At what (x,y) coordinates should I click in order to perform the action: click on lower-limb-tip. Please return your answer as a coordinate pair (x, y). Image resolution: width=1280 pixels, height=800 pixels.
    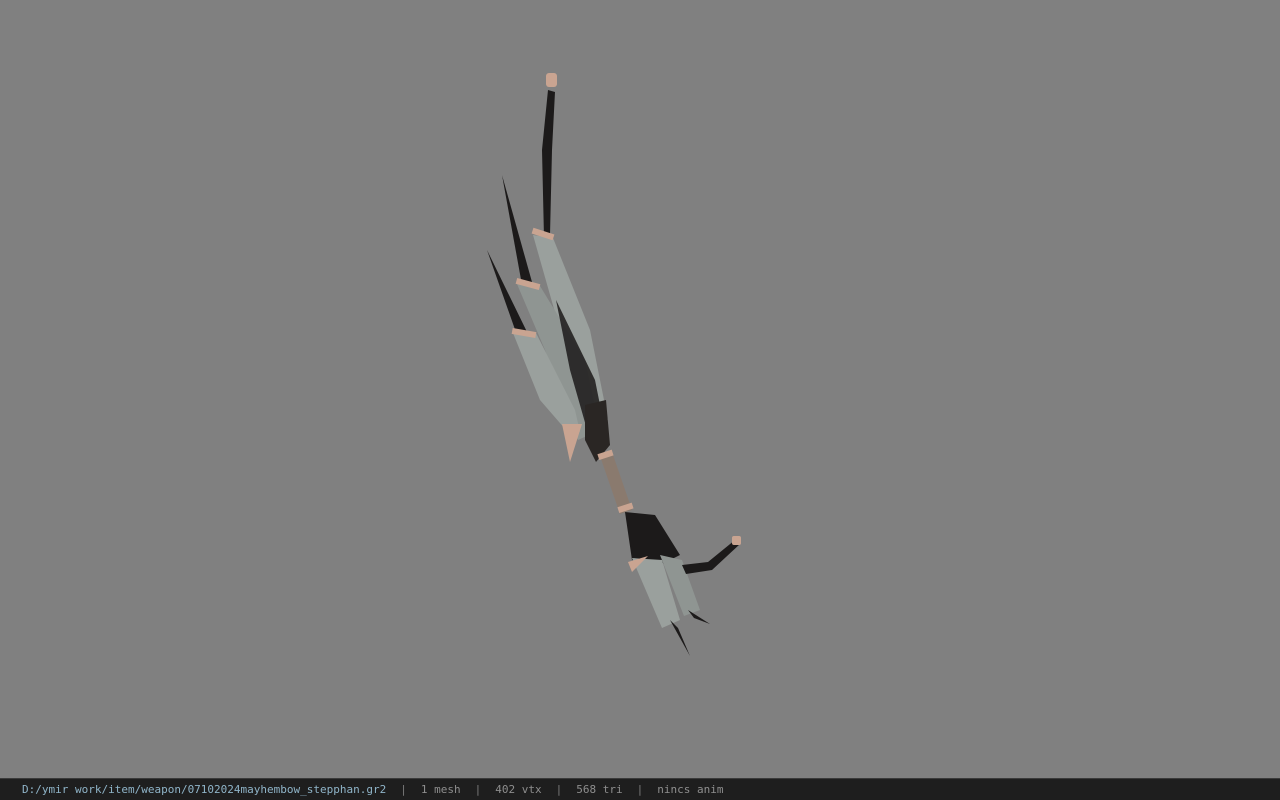
    Looking at the image, I should click on (711, 557).